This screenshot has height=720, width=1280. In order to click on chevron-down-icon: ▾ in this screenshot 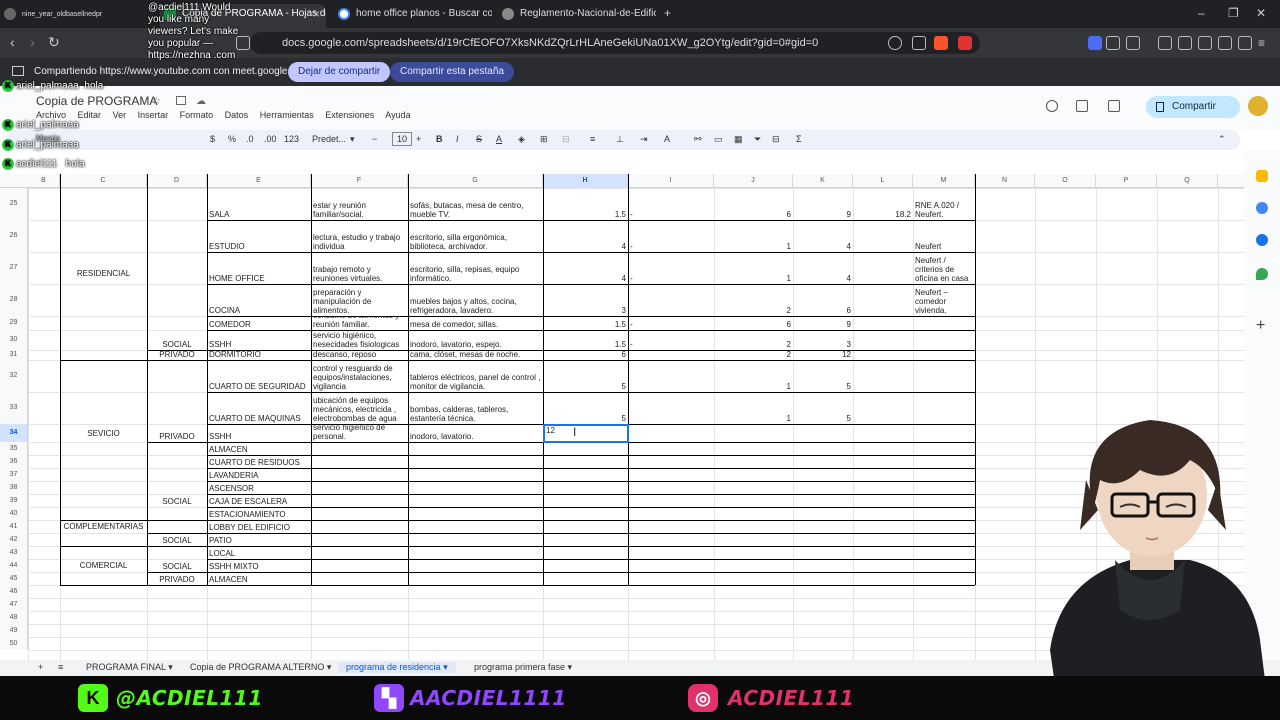, I will do `click(352, 139)`.